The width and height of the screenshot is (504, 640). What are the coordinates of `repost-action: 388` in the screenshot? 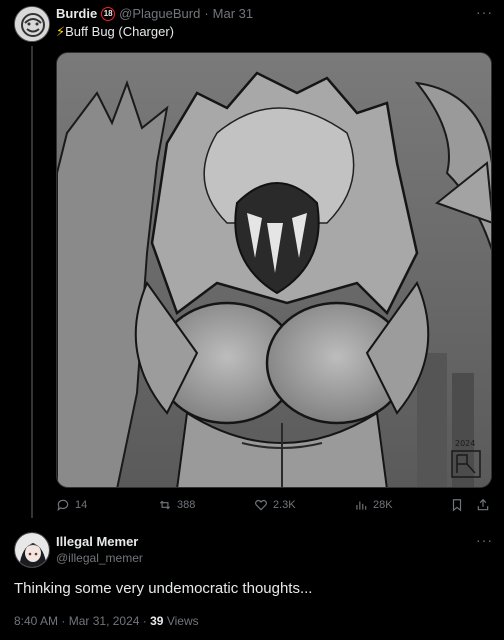 It's located at (176, 505).